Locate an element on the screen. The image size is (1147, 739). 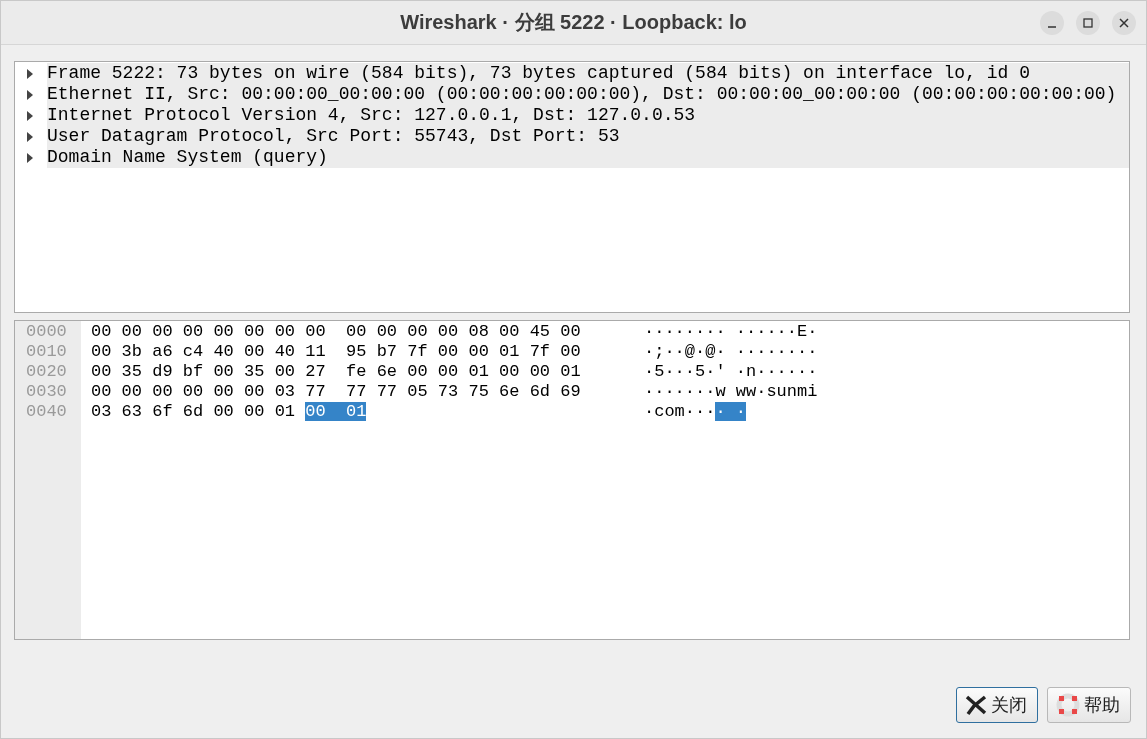
offset-label: 0020 is located at coordinates (46, 372).